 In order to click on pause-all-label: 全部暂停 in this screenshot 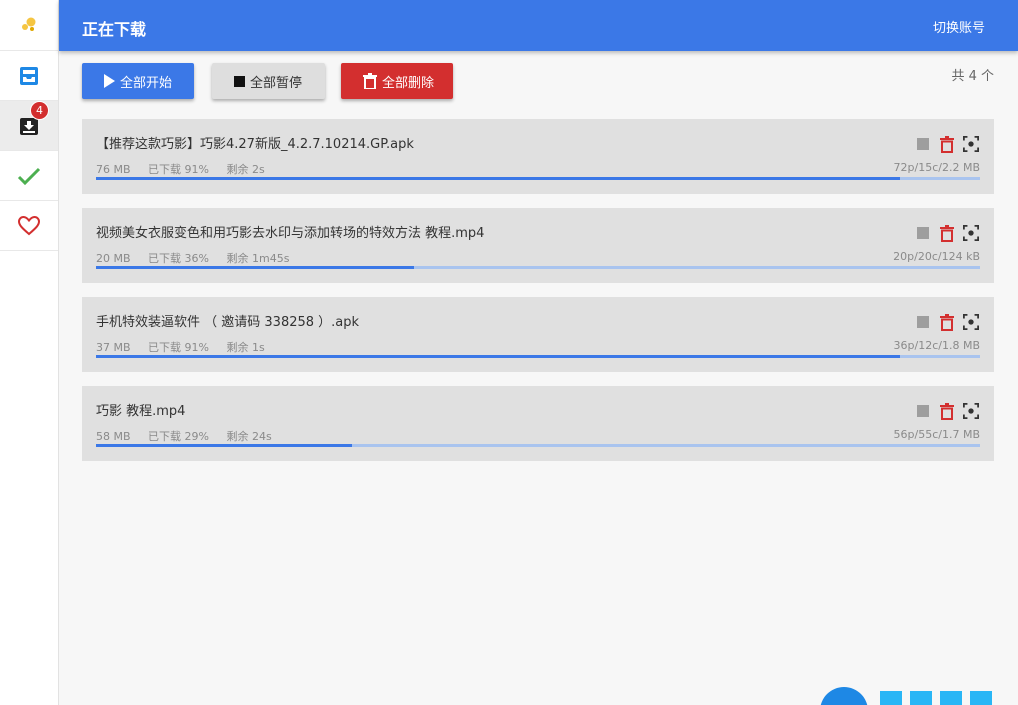, I will do `click(276, 83)`.